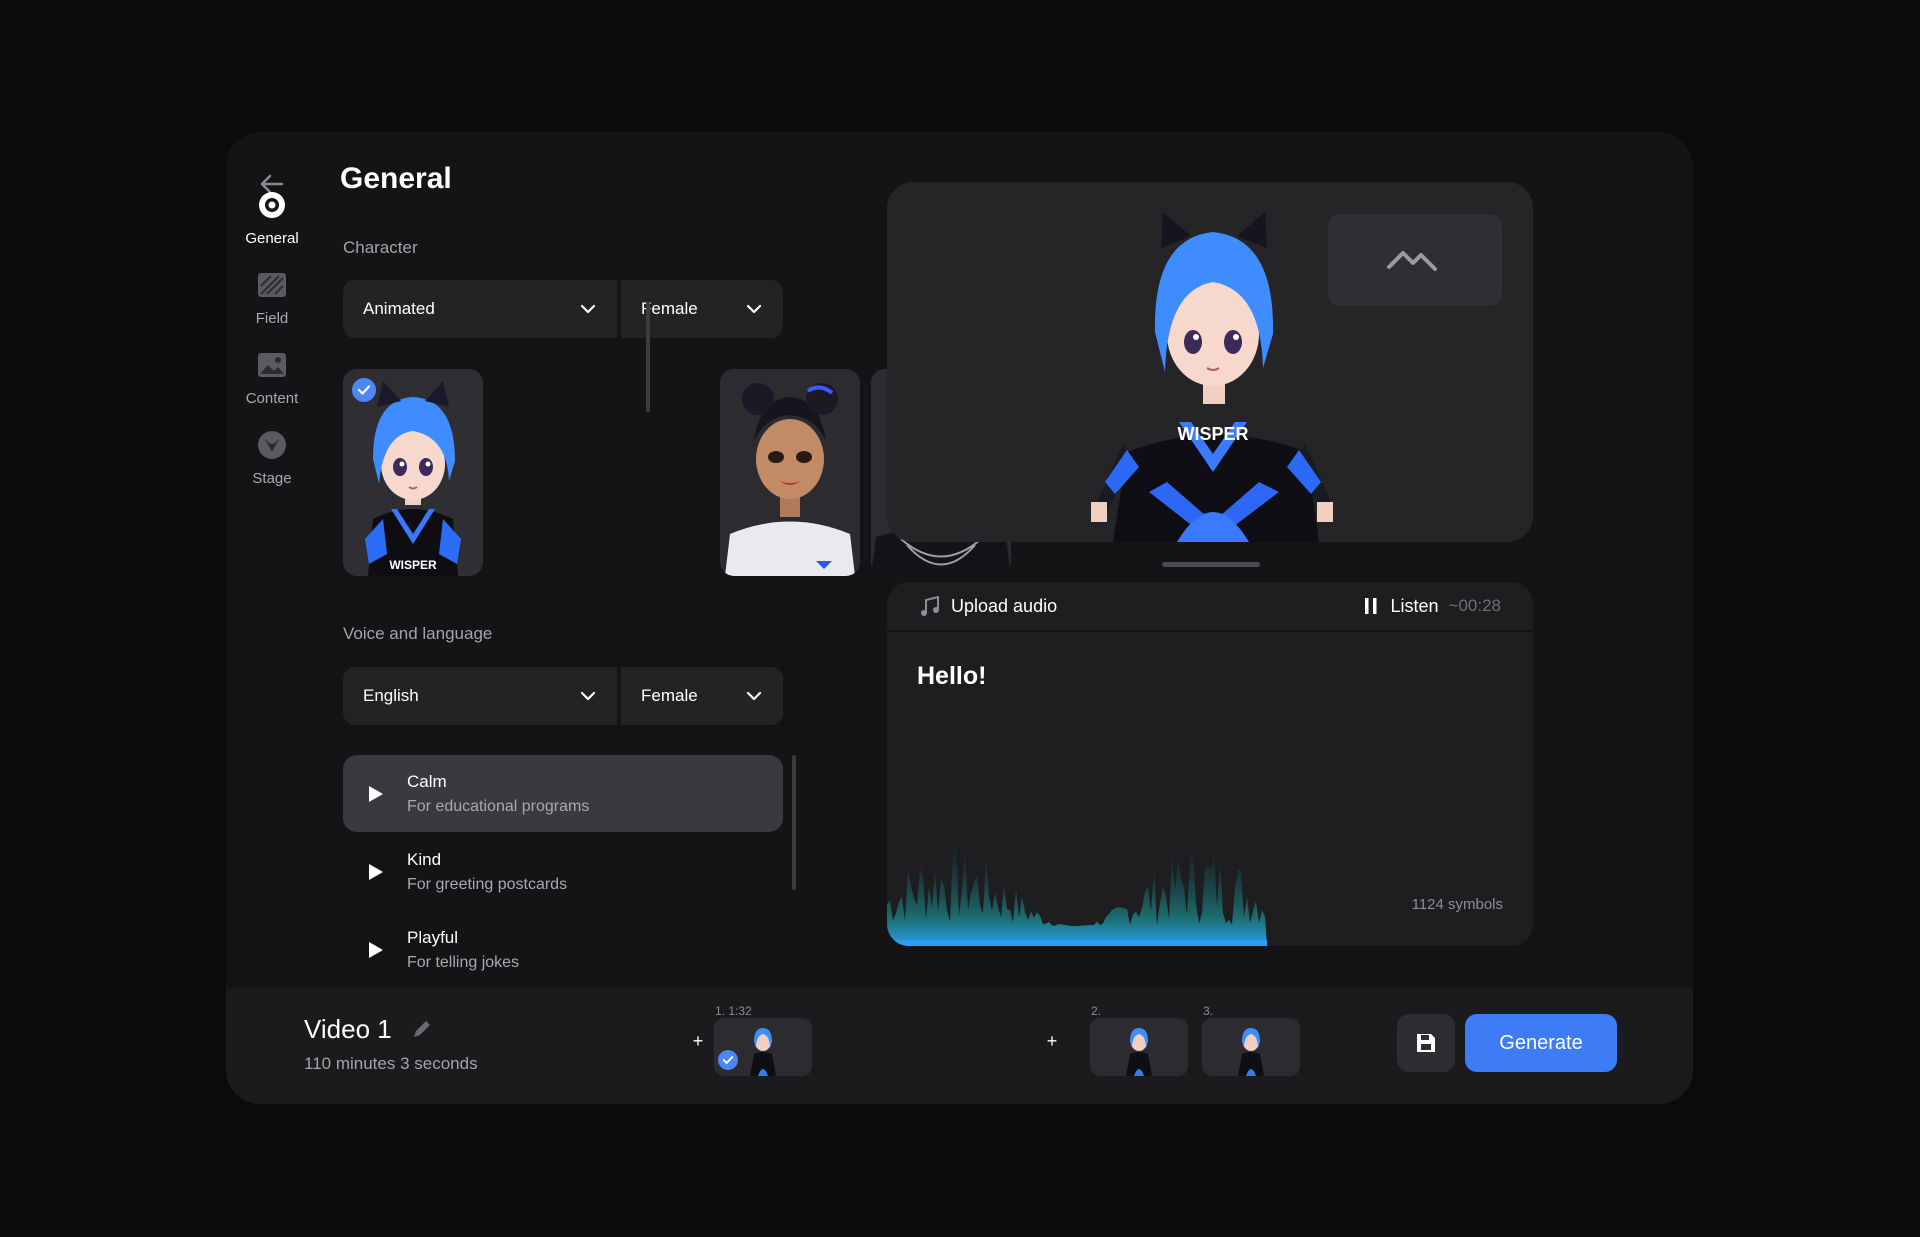  Describe the element at coordinates (698, 1041) in the screenshot. I see `add-scene-before-icon: +` at that location.